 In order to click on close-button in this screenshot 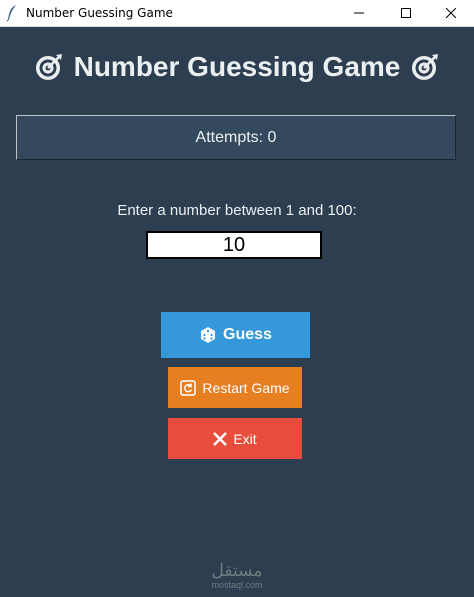, I will do `click(451, 13)`.